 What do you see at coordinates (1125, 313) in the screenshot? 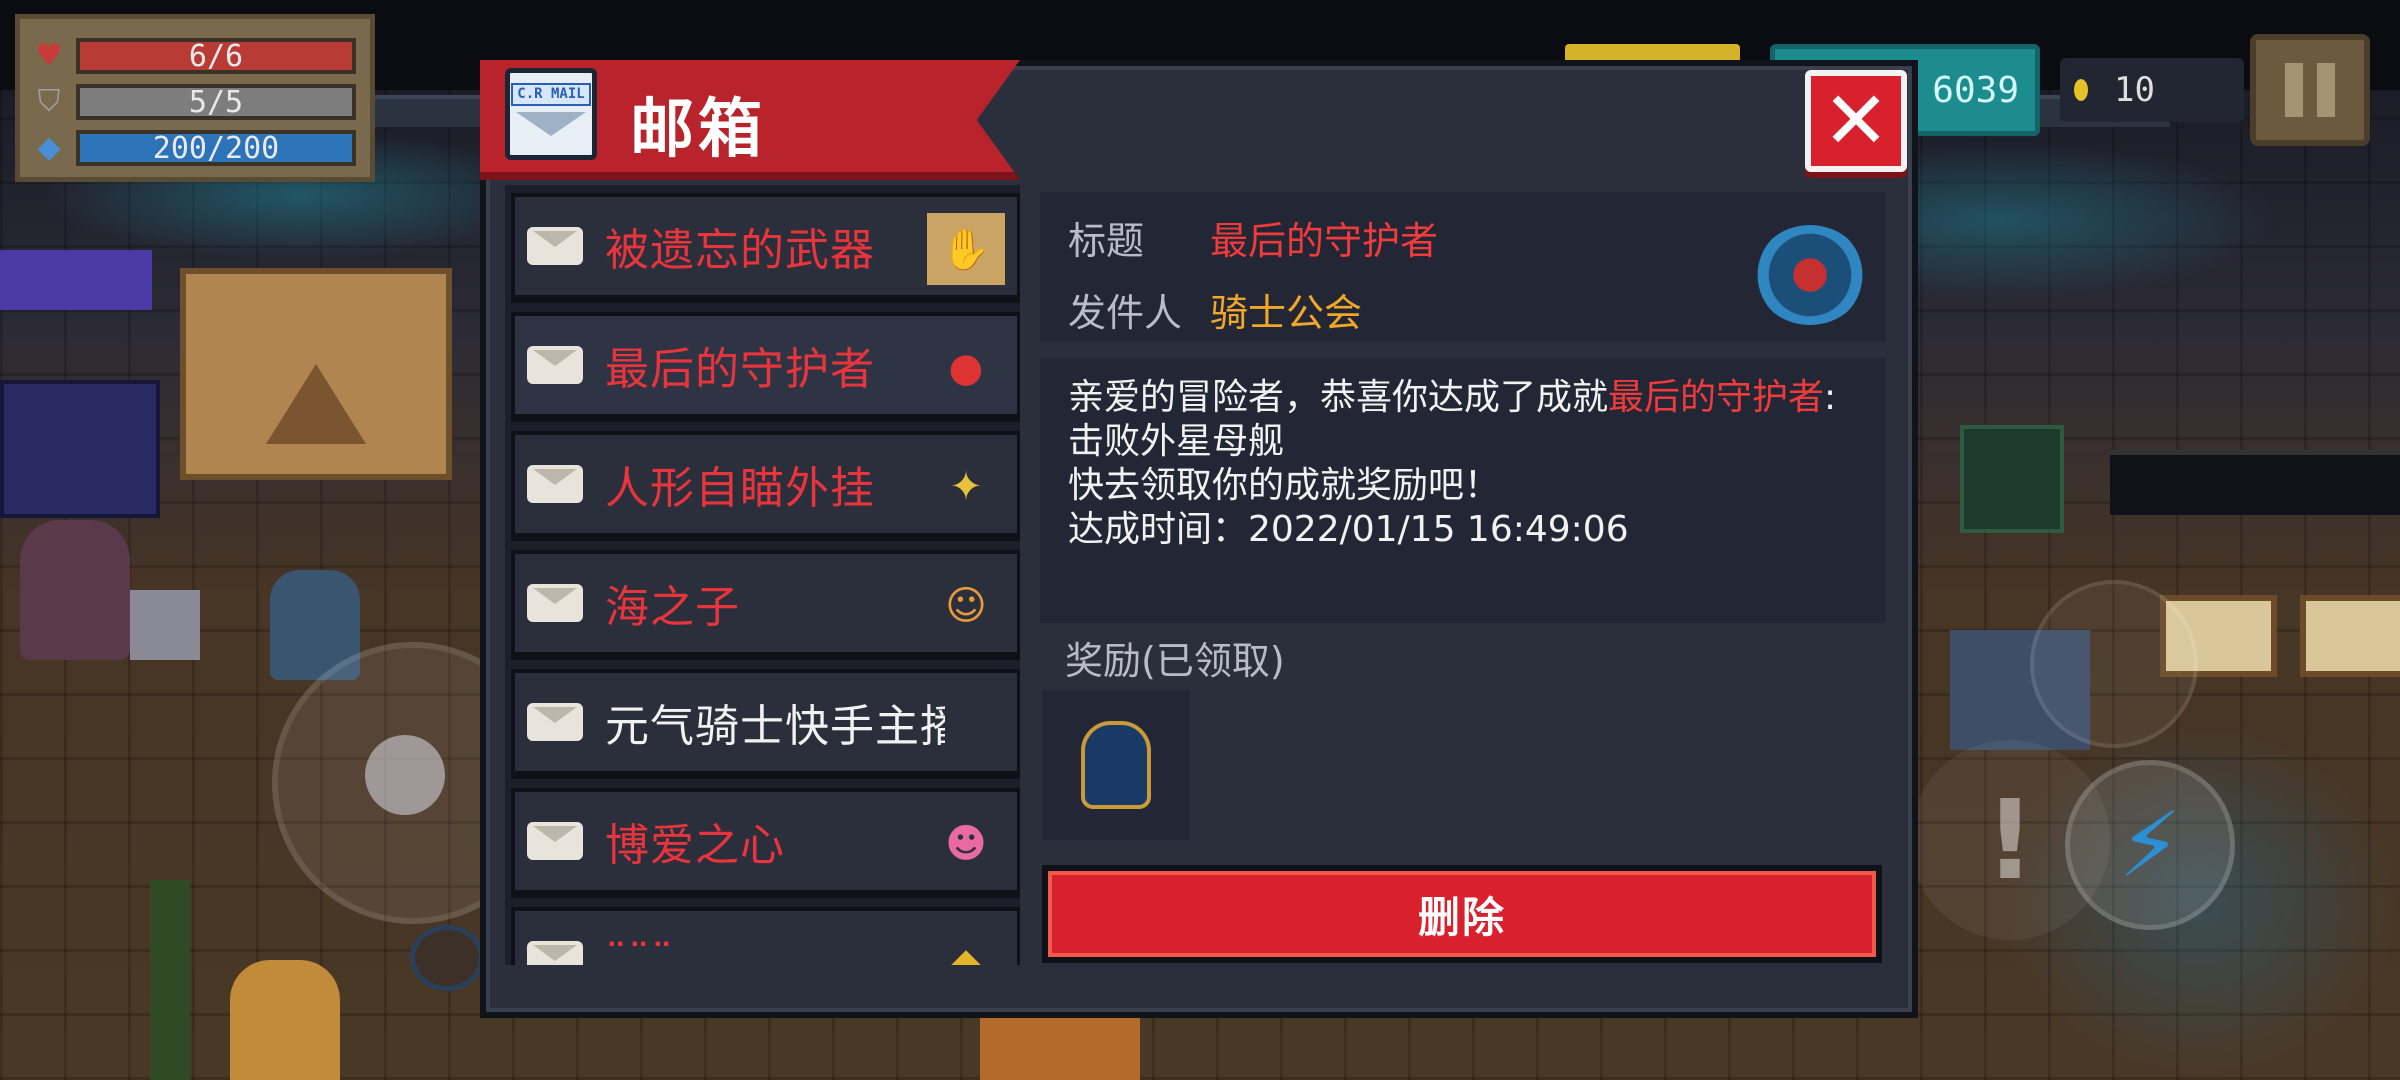
I see `sender-label: 发件人` at bounding box center [1125, 313].